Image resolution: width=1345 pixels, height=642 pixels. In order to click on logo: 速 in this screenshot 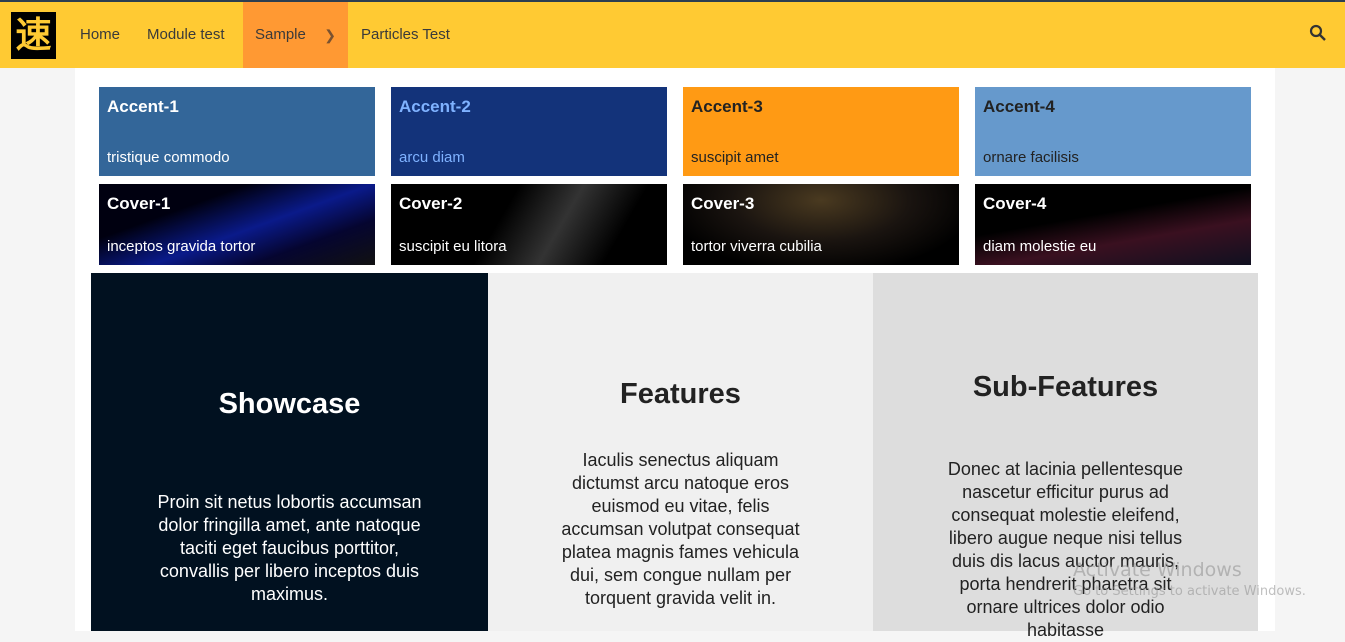, I will do `click(33, 35)`.